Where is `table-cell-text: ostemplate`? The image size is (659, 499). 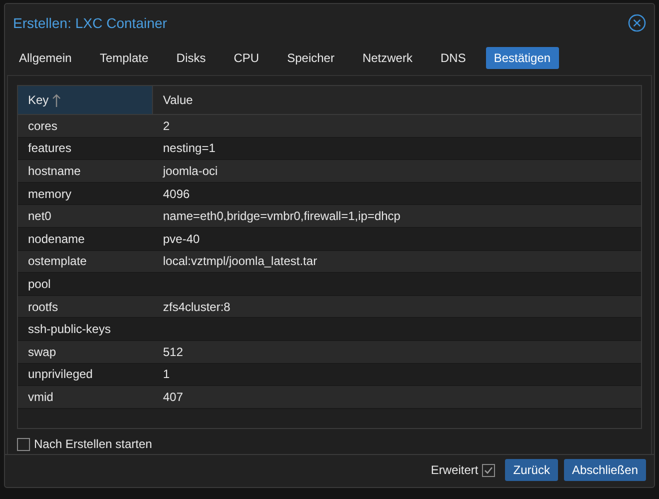 table-cell-text: ostemplate is located at coordinates (57, 261).